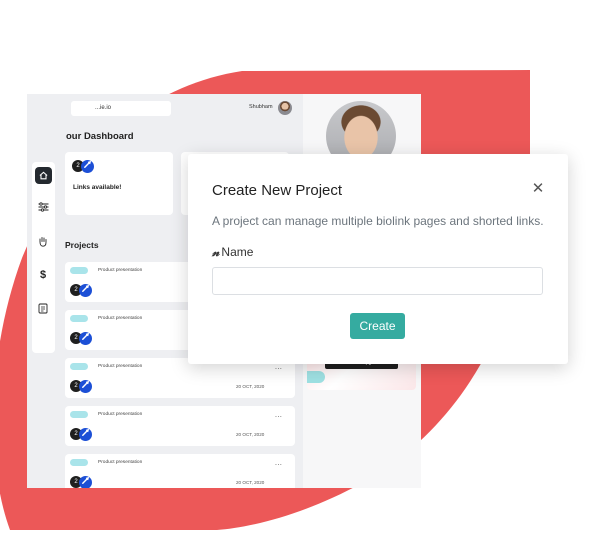  I want to click on modal-title: Create New Project, so click(277, 190).